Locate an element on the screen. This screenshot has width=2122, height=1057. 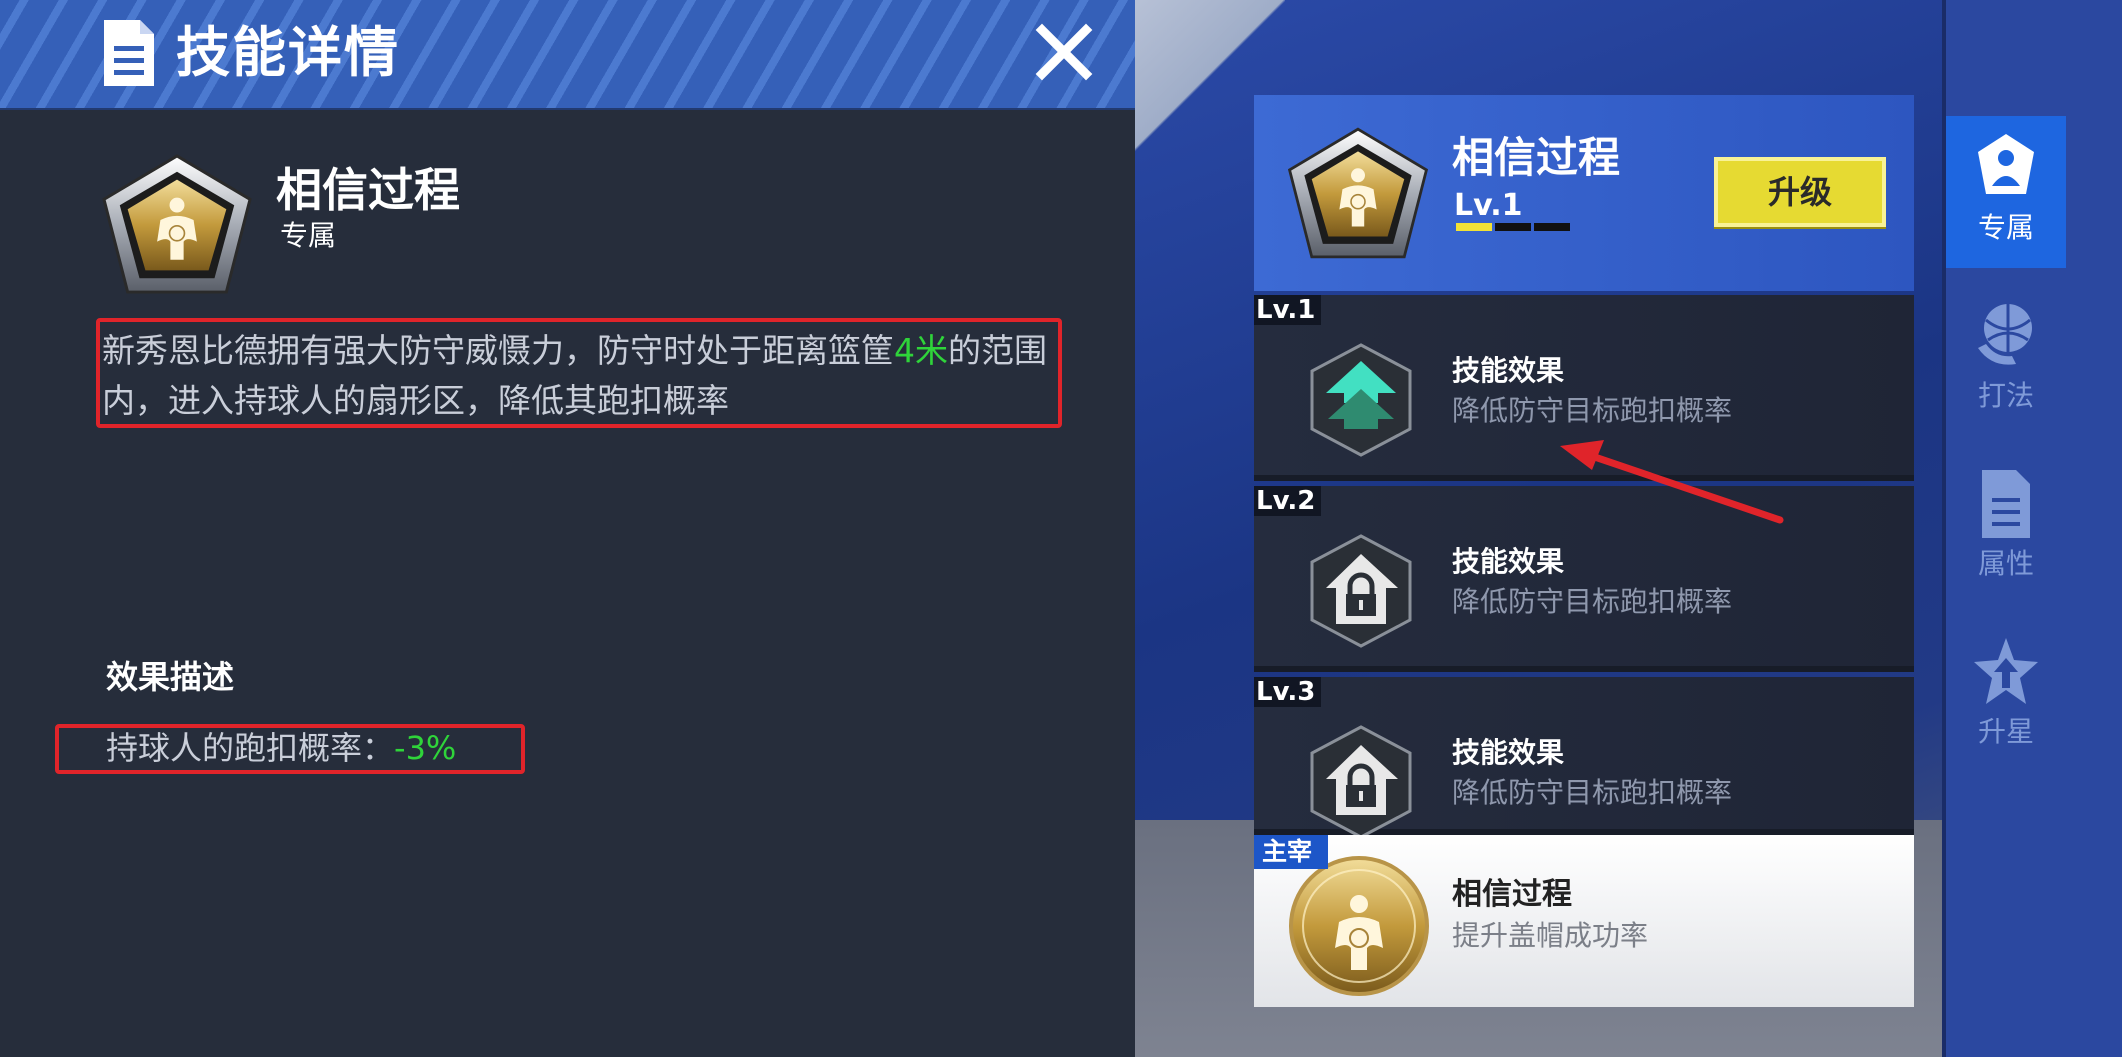
level-tag: Lv.1 is located at coordinates (1288, 310).